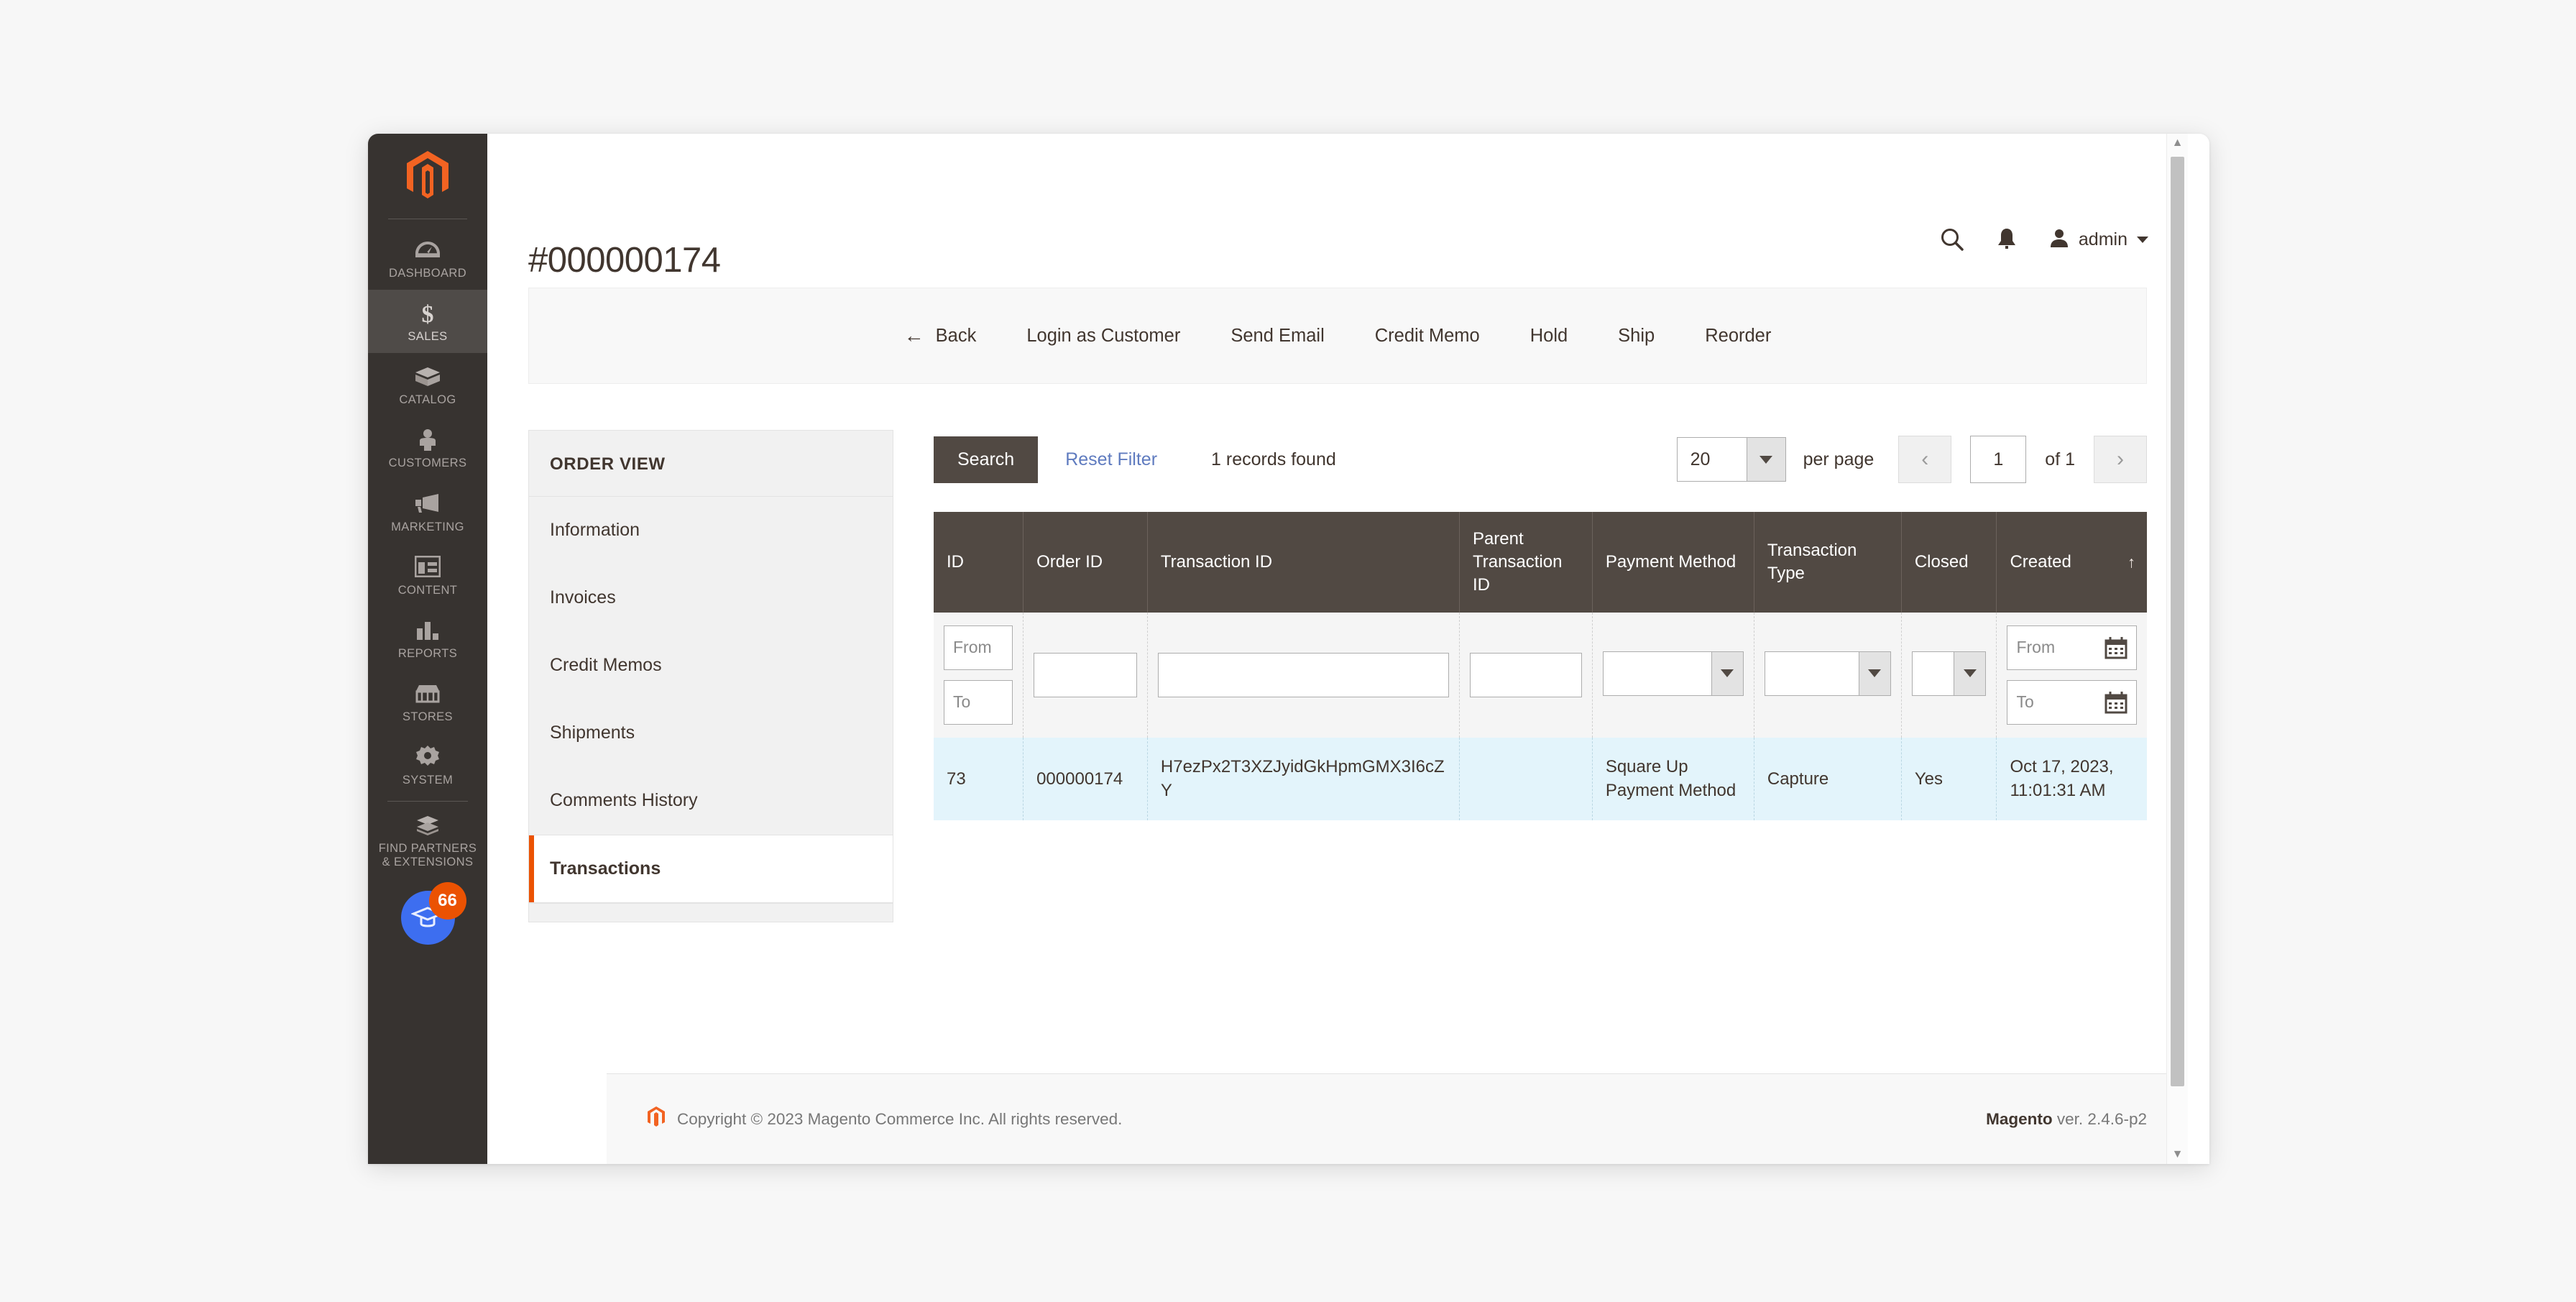 Image resolution: width=2576 pixels, height=1302 pixels. I want to click on column-header-payment-method: Payment Method, so click(1673, 562).